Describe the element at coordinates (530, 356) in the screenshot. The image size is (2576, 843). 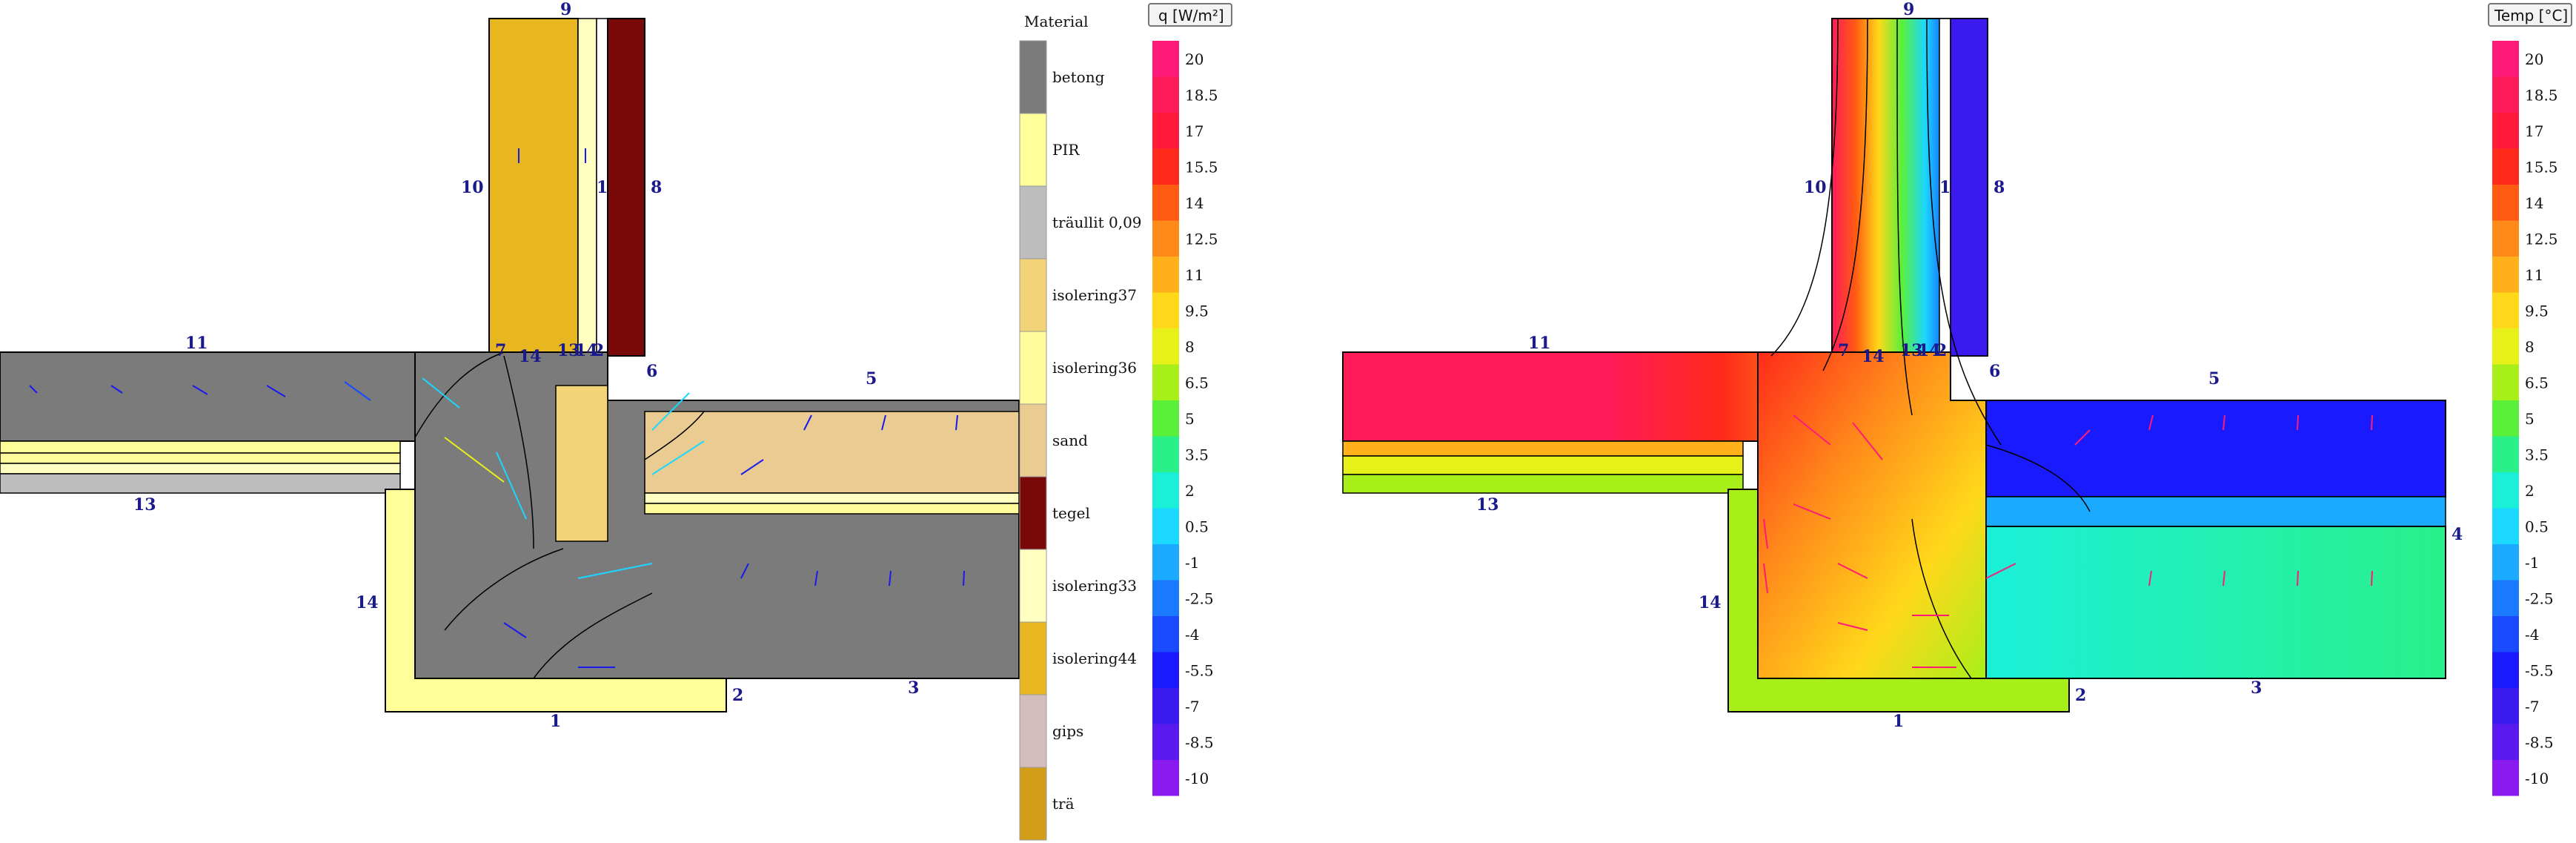
I see `boundary-label-14a: 14` at that location.